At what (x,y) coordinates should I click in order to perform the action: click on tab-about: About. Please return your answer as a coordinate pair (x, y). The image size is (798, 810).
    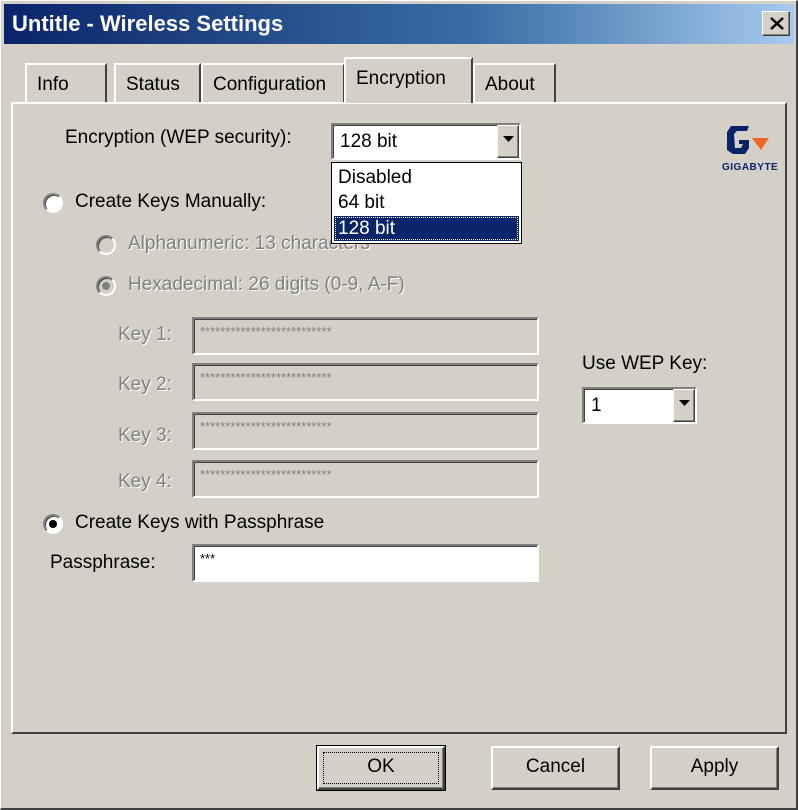
    Looking at the image, I should click on (514, 83).